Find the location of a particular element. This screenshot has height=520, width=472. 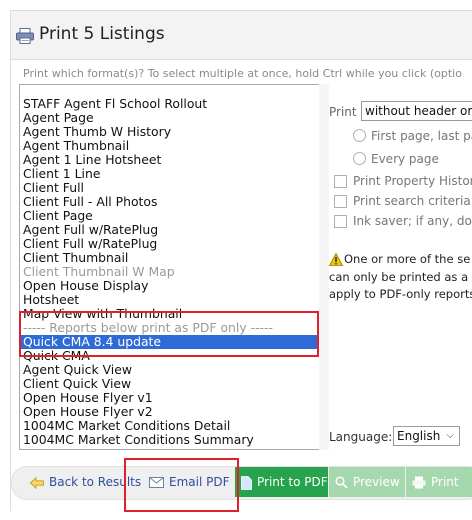

list-item: Hotsheet is located at coordinates (51, 300).